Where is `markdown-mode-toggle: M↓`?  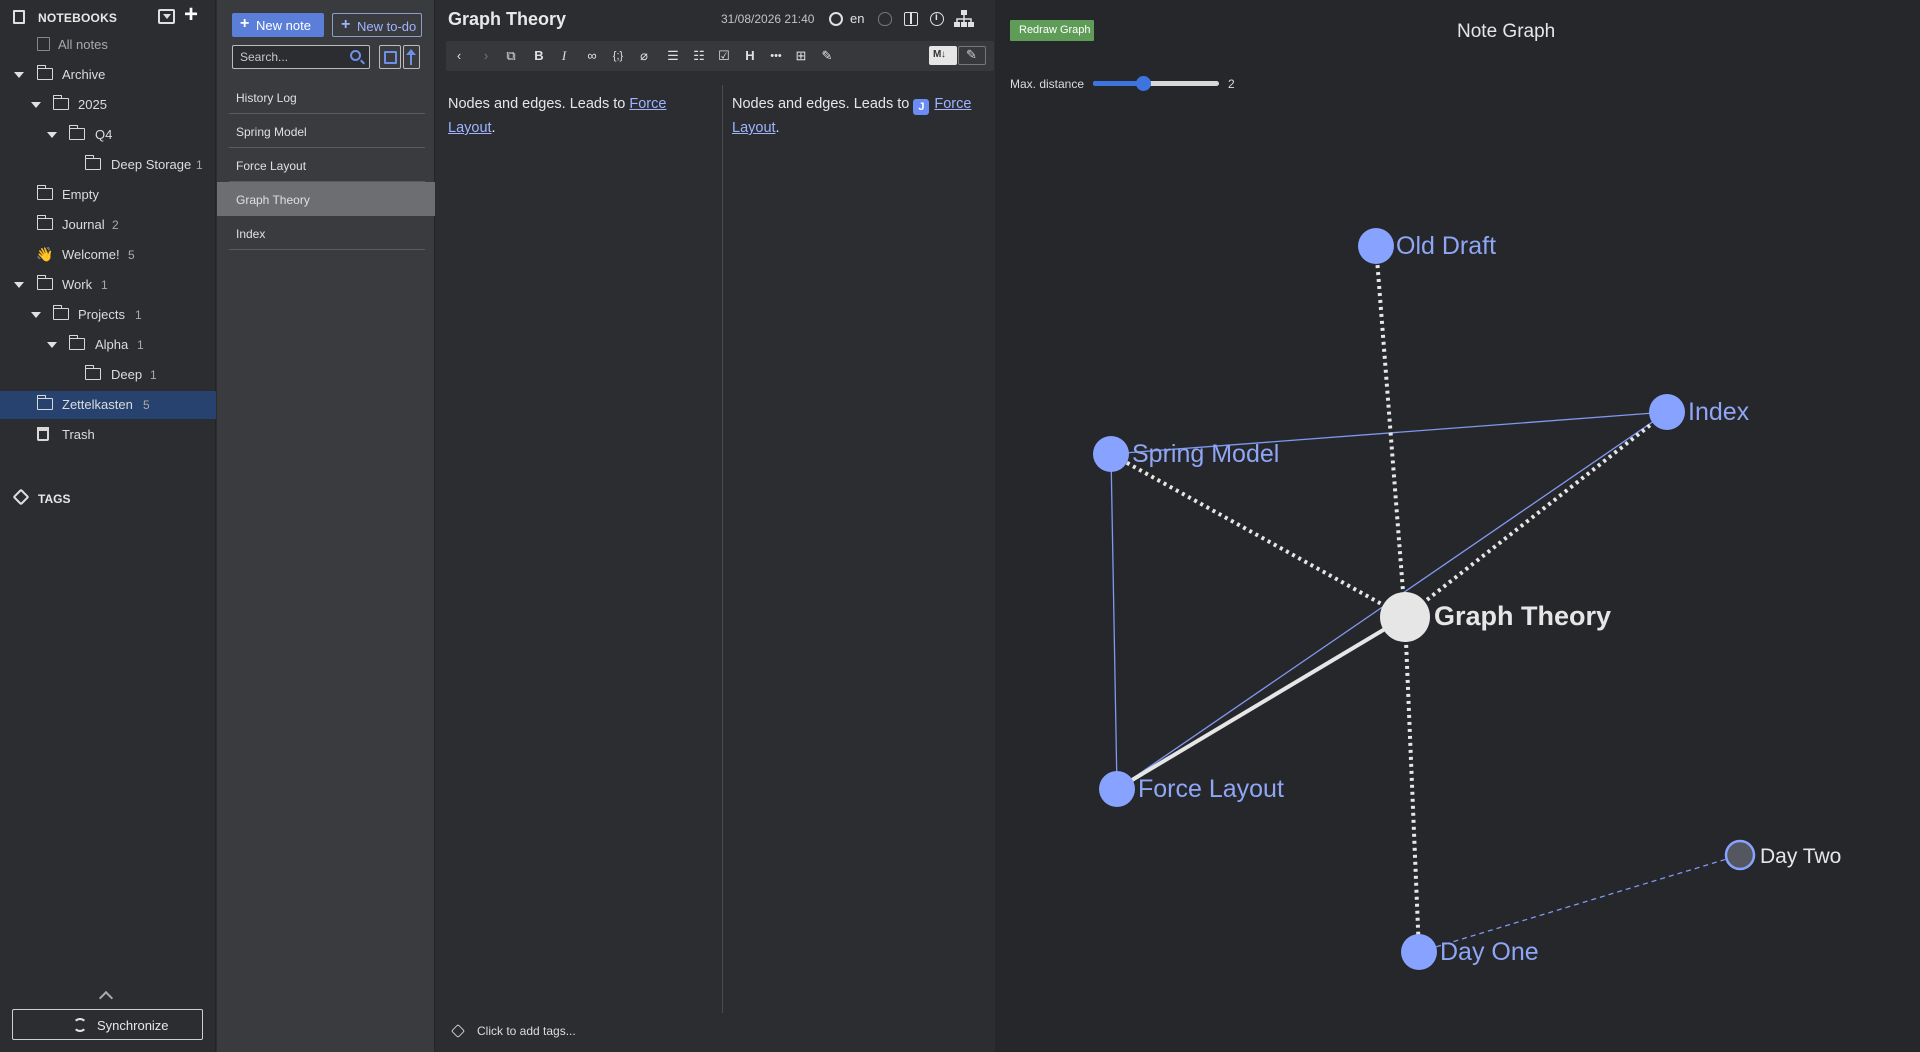
markdown-mode-toggle: M↓ is located at coordinates (943, 55).